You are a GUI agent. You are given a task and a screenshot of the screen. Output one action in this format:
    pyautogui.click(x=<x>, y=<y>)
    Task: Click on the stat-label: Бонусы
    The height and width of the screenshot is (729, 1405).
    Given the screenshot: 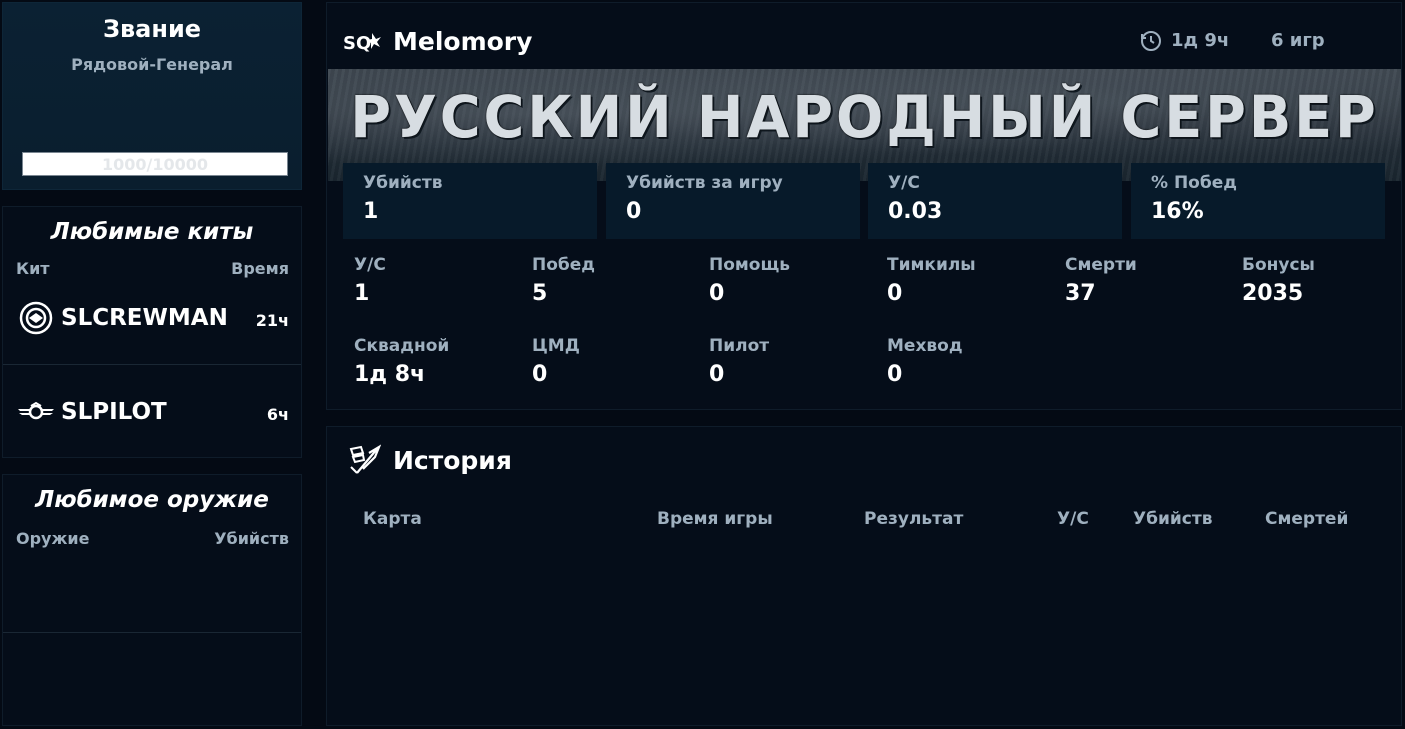 What is the action you would take?
    pyautogui.click(x=1278, y=265)
    